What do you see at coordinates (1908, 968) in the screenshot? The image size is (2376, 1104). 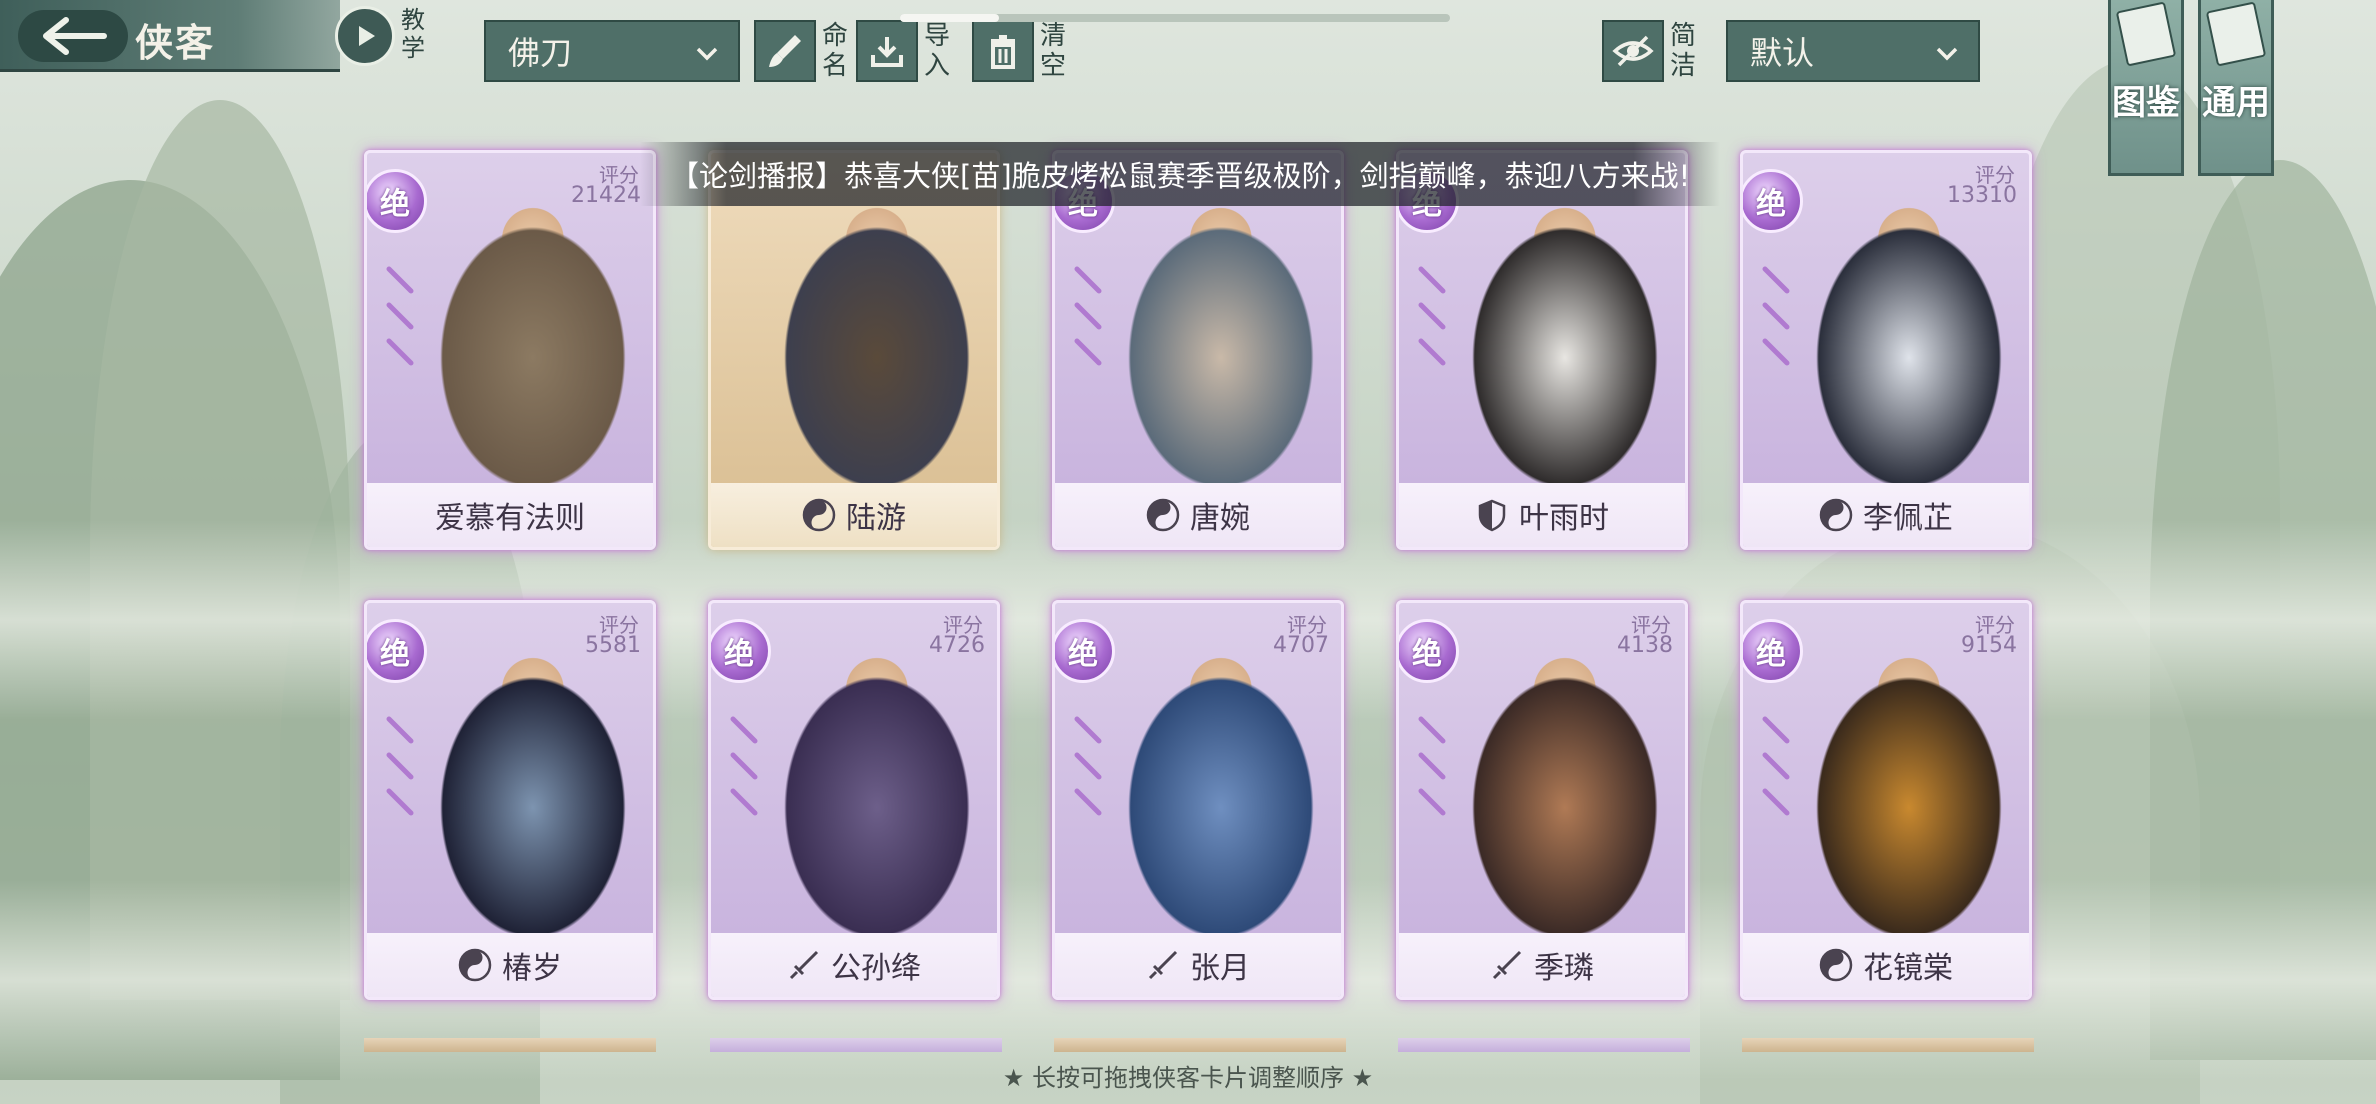 I see `hero-name: 花镜棠` at bounding box center [1908, 968].